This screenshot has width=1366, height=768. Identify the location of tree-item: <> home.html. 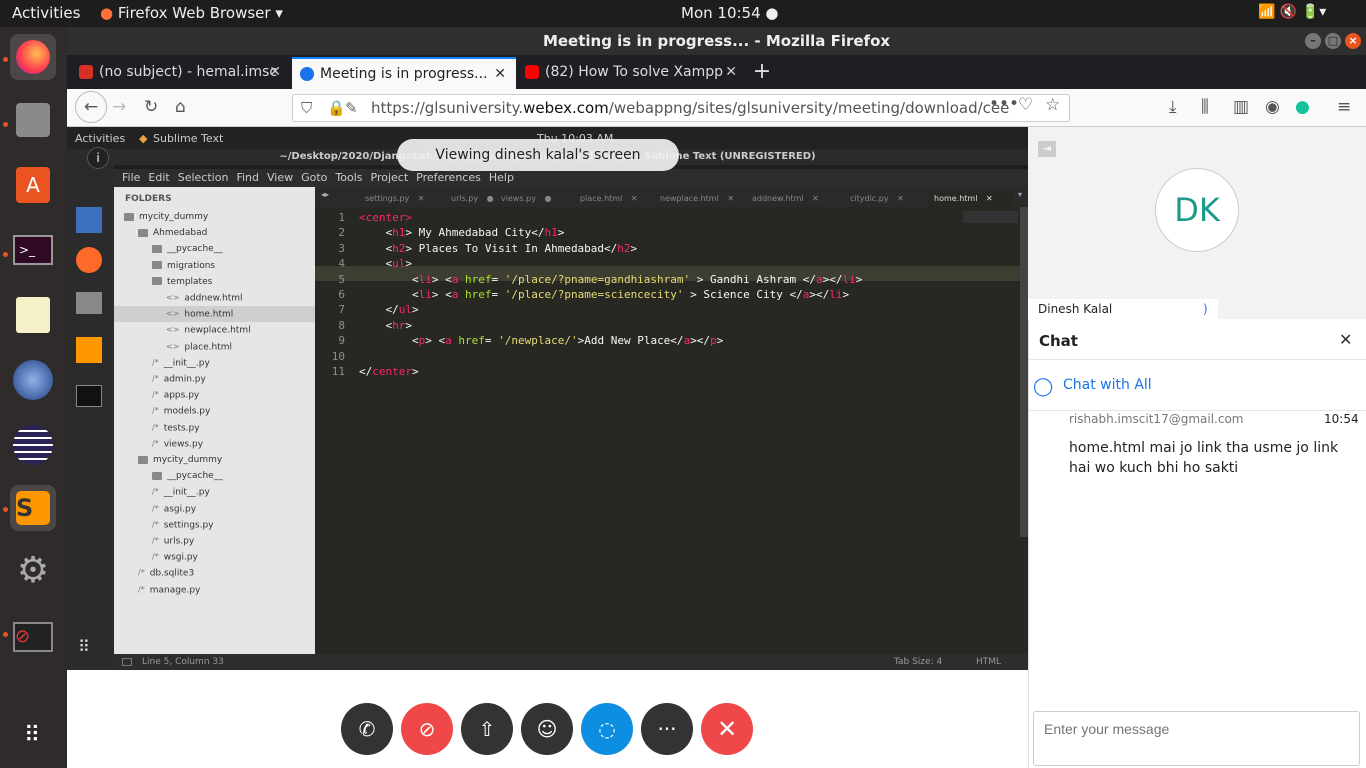
(214, 314).